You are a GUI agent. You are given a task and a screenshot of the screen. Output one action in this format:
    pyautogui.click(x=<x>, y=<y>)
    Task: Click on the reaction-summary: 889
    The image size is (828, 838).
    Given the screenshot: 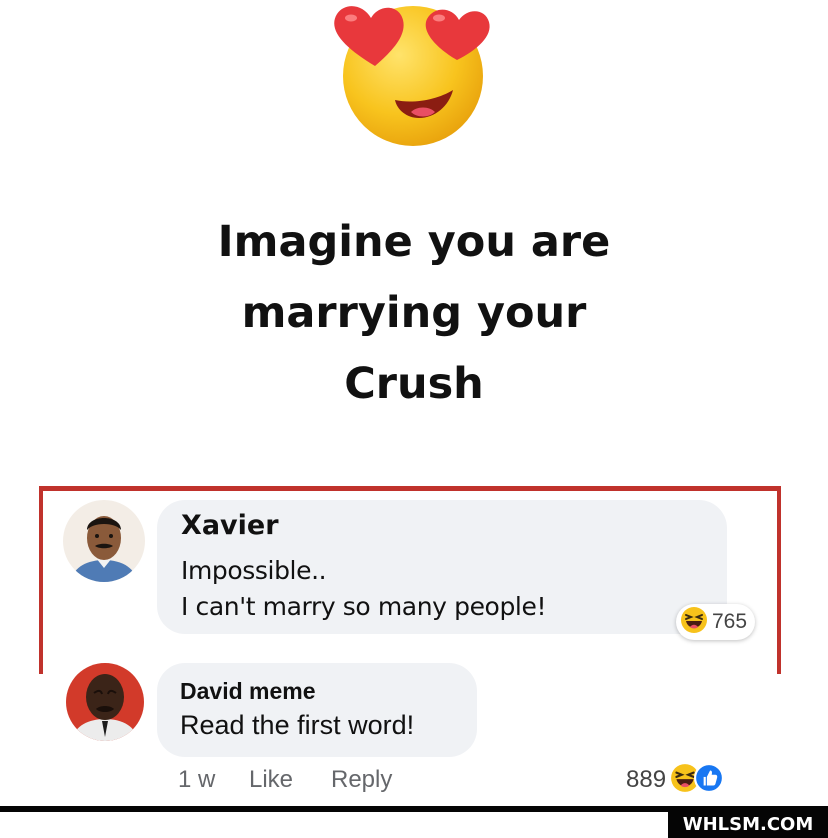 What is the action you would take?
    pyautogui.click(x=675, y=780)
    